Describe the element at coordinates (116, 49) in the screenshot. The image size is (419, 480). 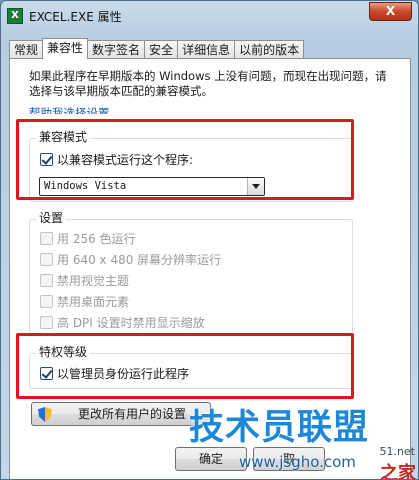
I see `tab-digital-signatures: 数字签名` at that location.